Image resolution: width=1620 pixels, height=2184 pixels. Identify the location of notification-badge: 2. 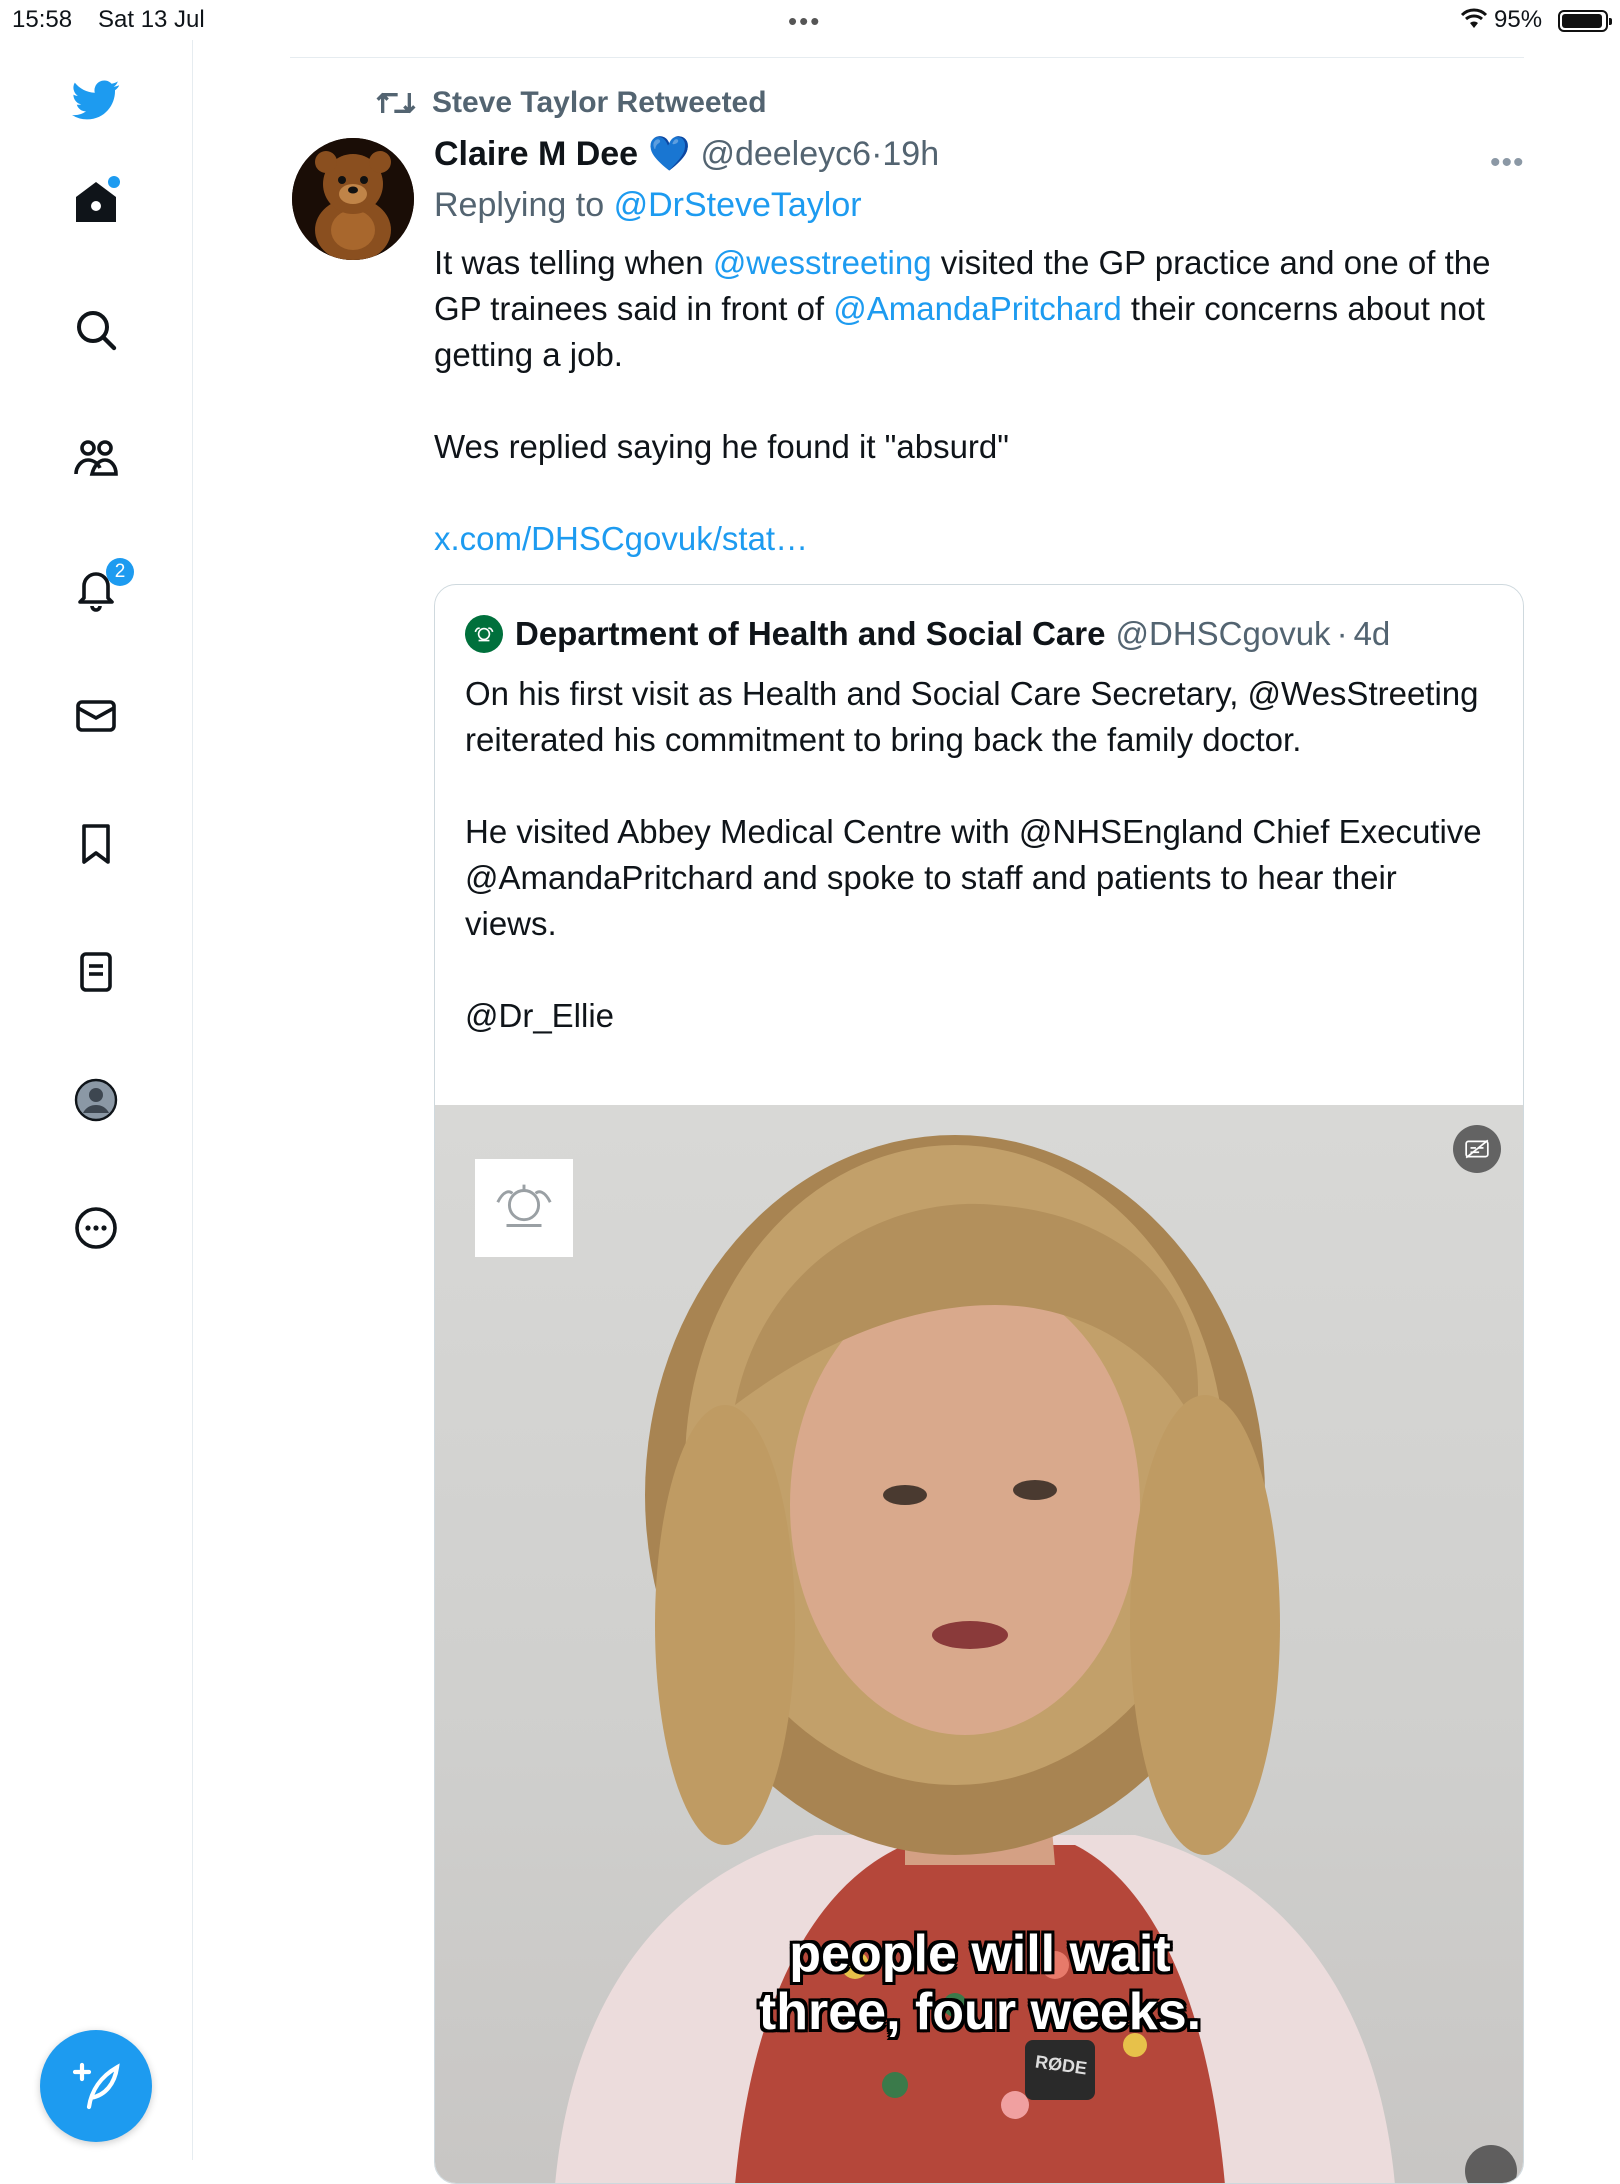
(120, 572).